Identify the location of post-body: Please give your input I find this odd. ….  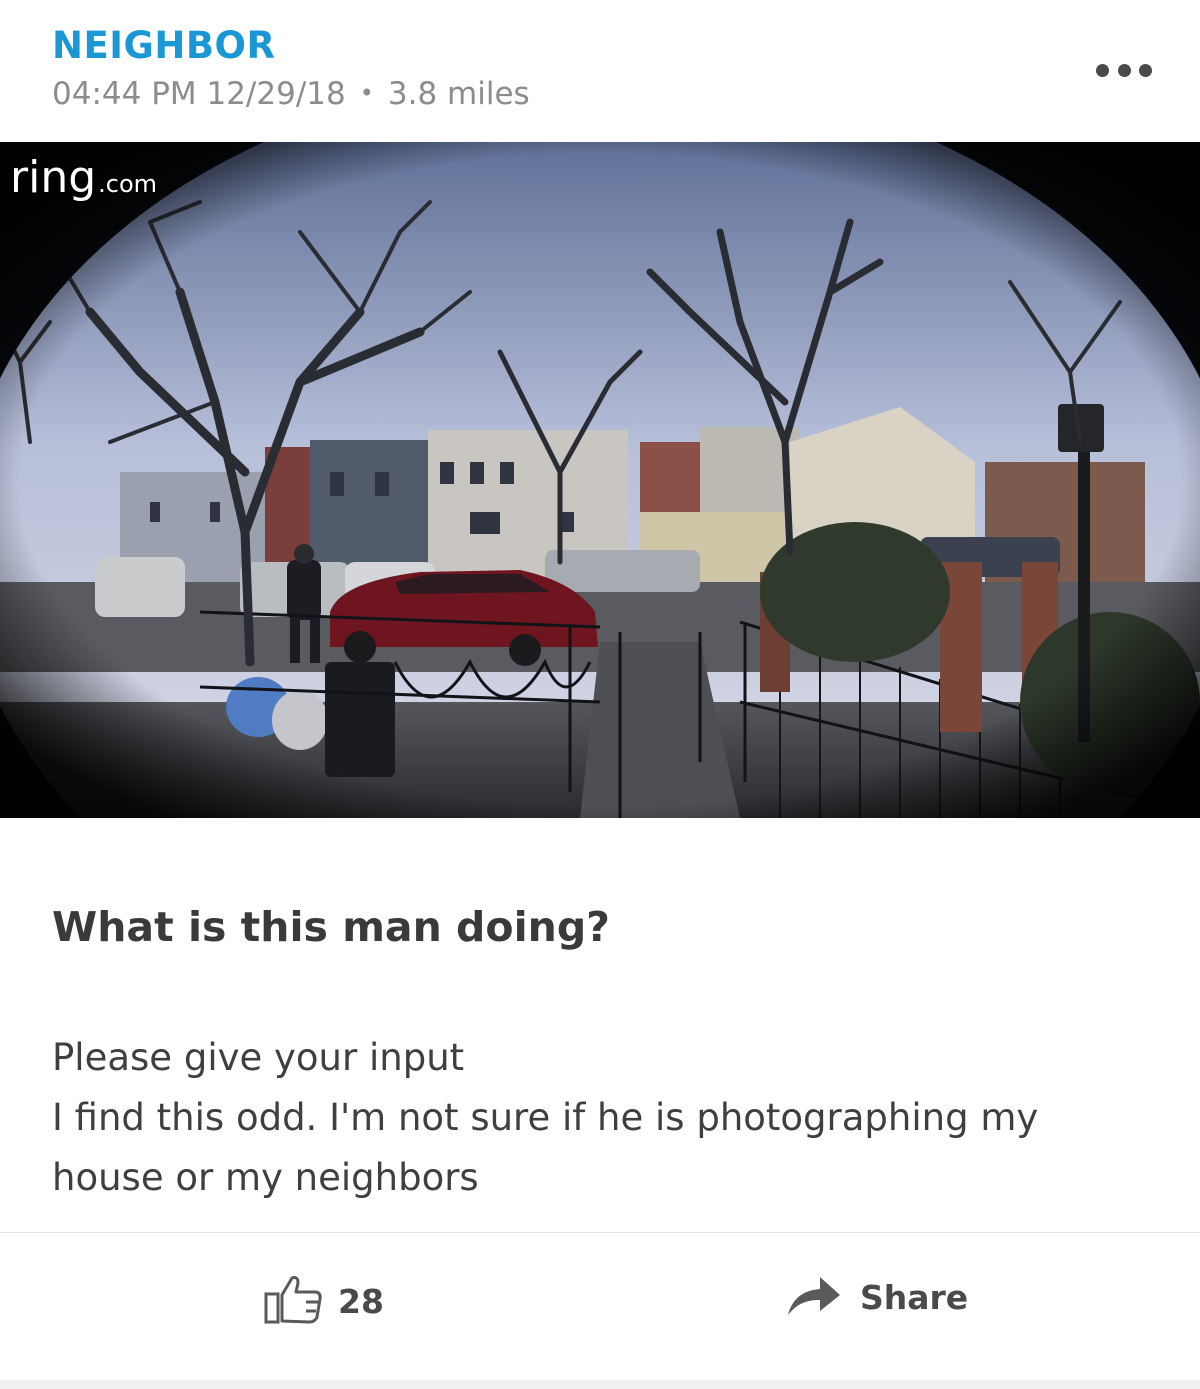
(607, 1118).